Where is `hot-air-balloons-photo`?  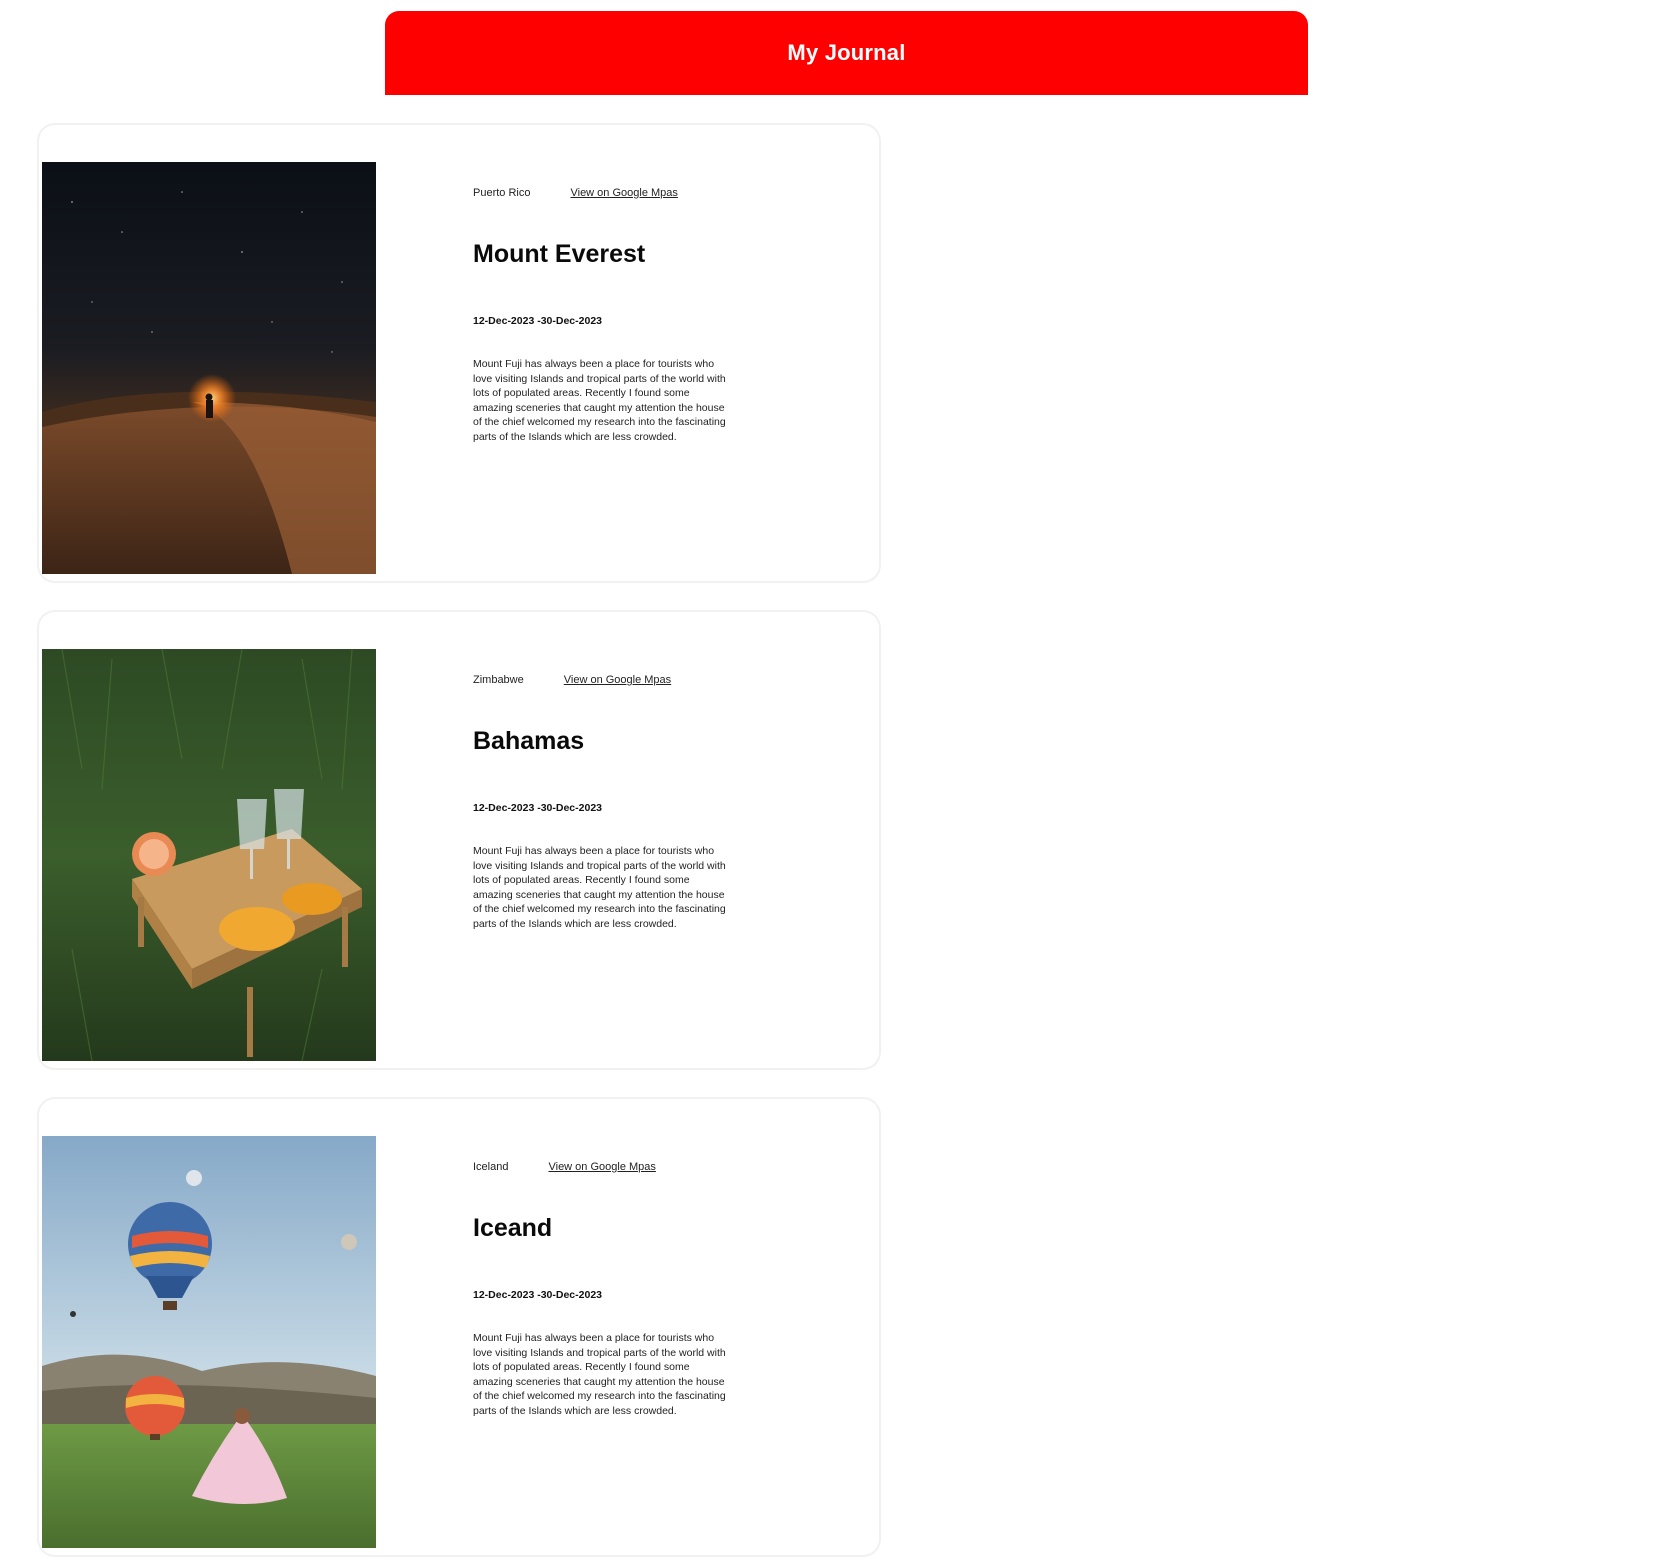 hot-air-balloons-photo is located at coordinates (209, 1342).